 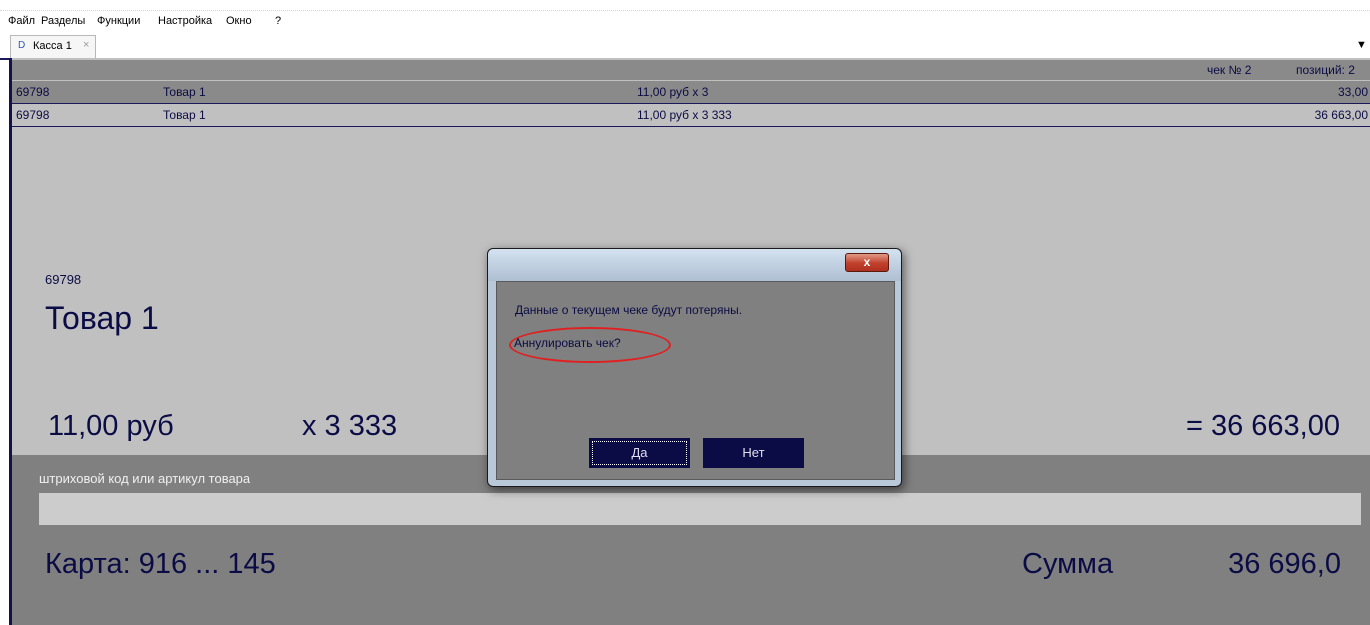 What do you see at coordinates (700, 509) in the screenshot?
I see `barcode-input` at bounding box center [700, 509].